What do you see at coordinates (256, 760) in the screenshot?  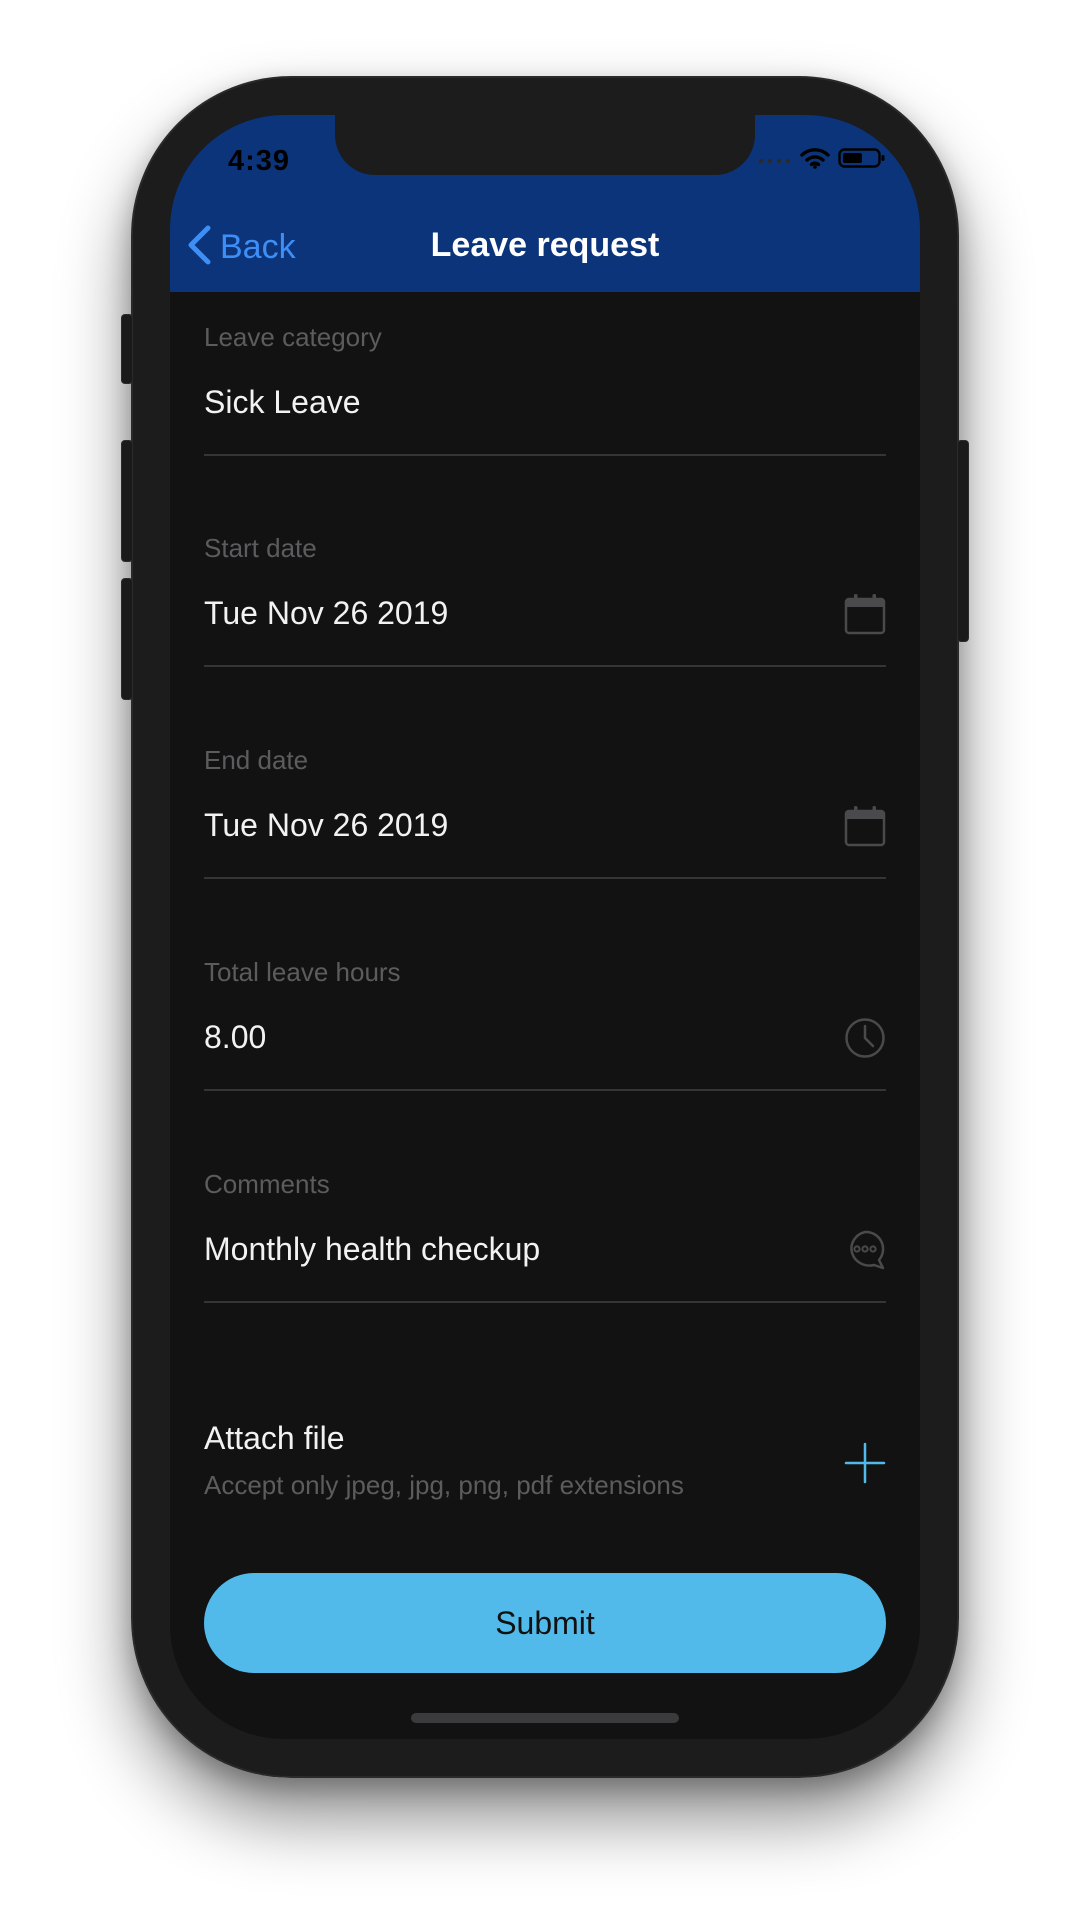 I see `end-date-label: End date` at bounding box center [256, 760].